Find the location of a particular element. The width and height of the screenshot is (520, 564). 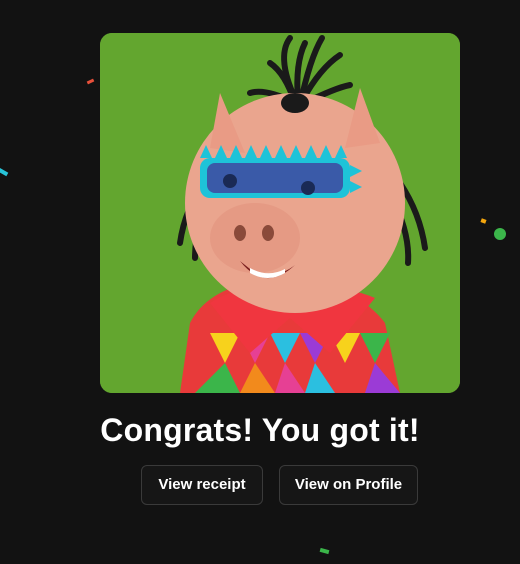

view-on-profile-button: View on Profile is located at coordinates (348, 485).